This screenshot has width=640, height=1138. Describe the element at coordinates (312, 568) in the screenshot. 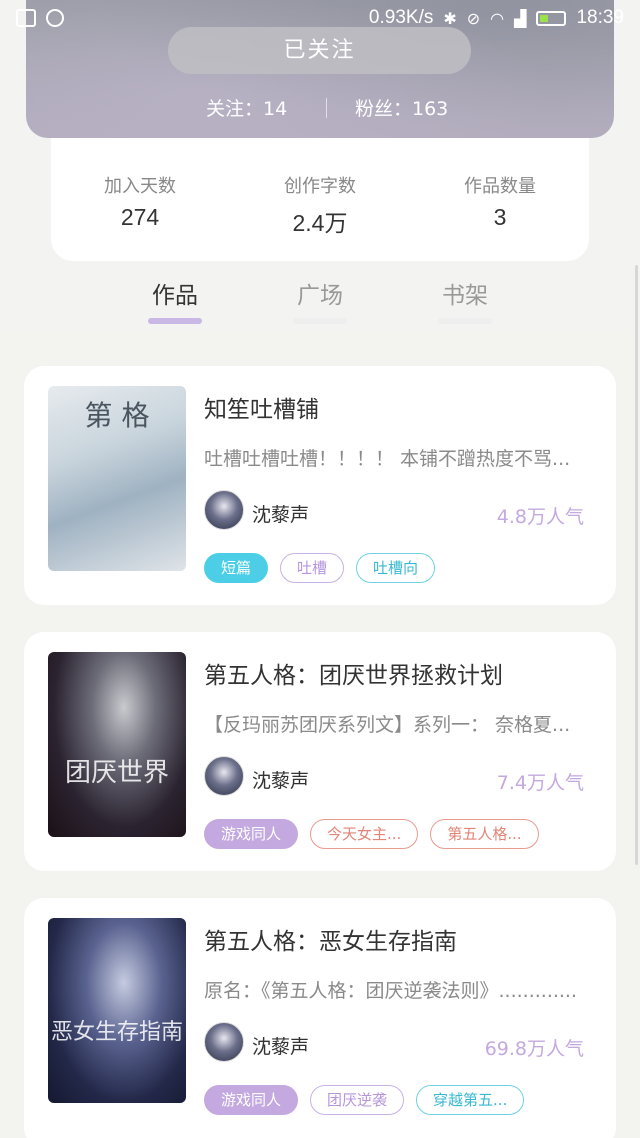

I see `tag: 吐槽` at that location.